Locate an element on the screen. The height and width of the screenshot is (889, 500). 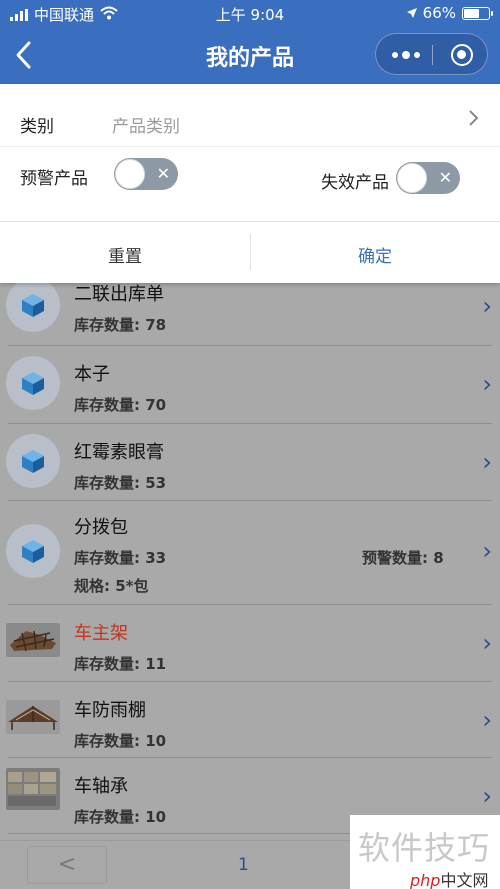
product-stock: 库存数量: 78 is located at coordinates (120, 325).